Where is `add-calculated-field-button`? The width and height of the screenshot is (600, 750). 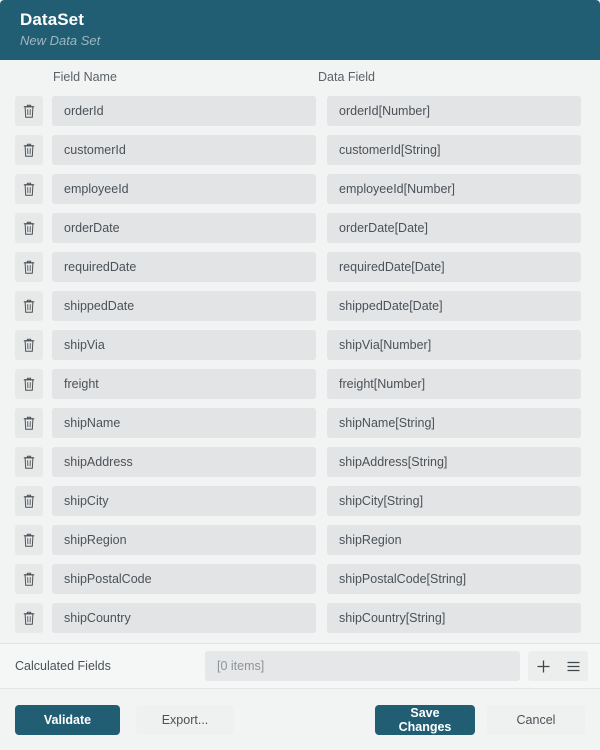 add-calculated-field-button is located at coordinates (543, 666).